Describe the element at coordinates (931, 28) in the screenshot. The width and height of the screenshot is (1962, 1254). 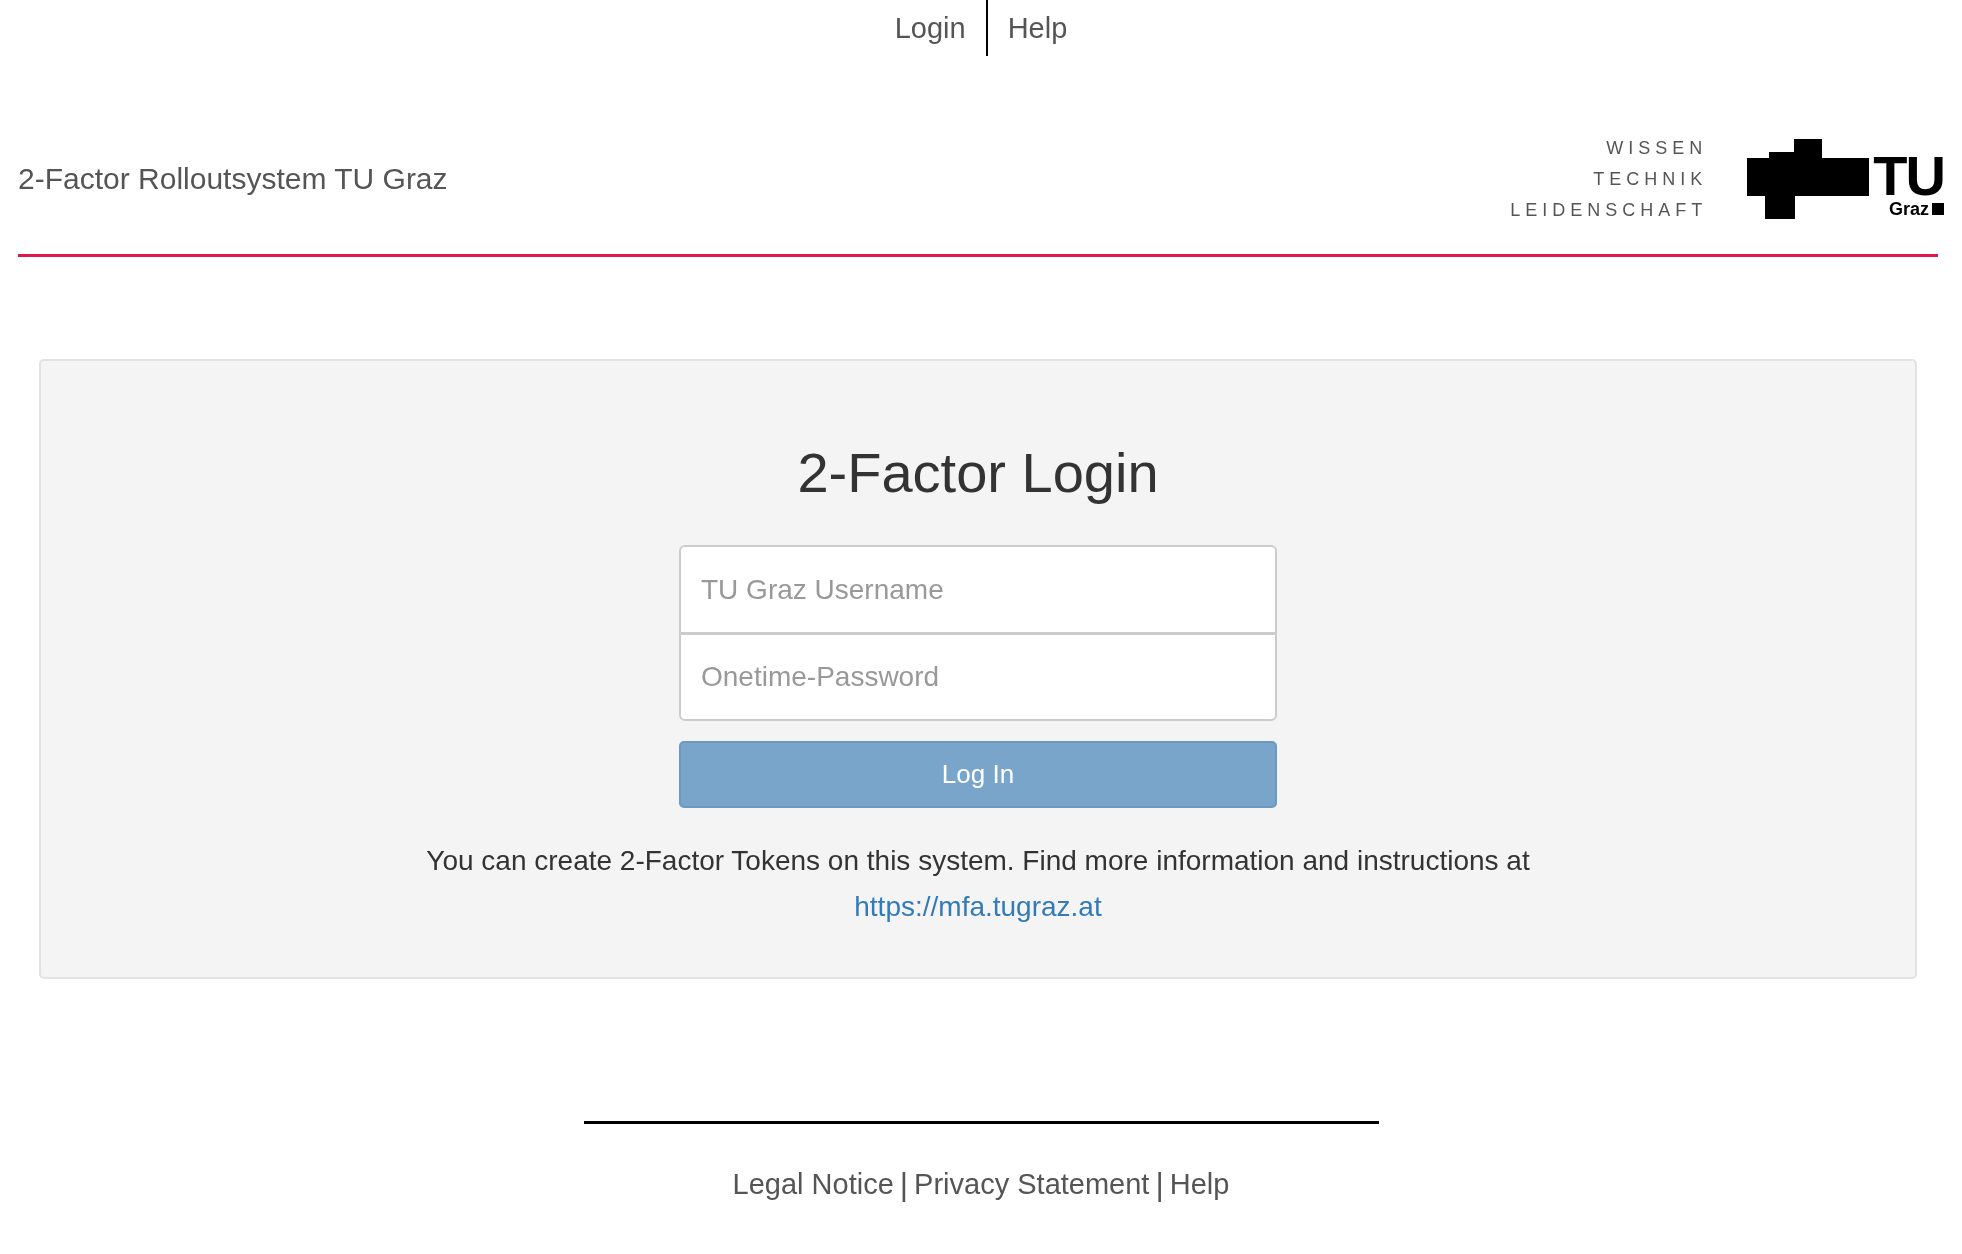
I see `nav-link: Login` at that location.